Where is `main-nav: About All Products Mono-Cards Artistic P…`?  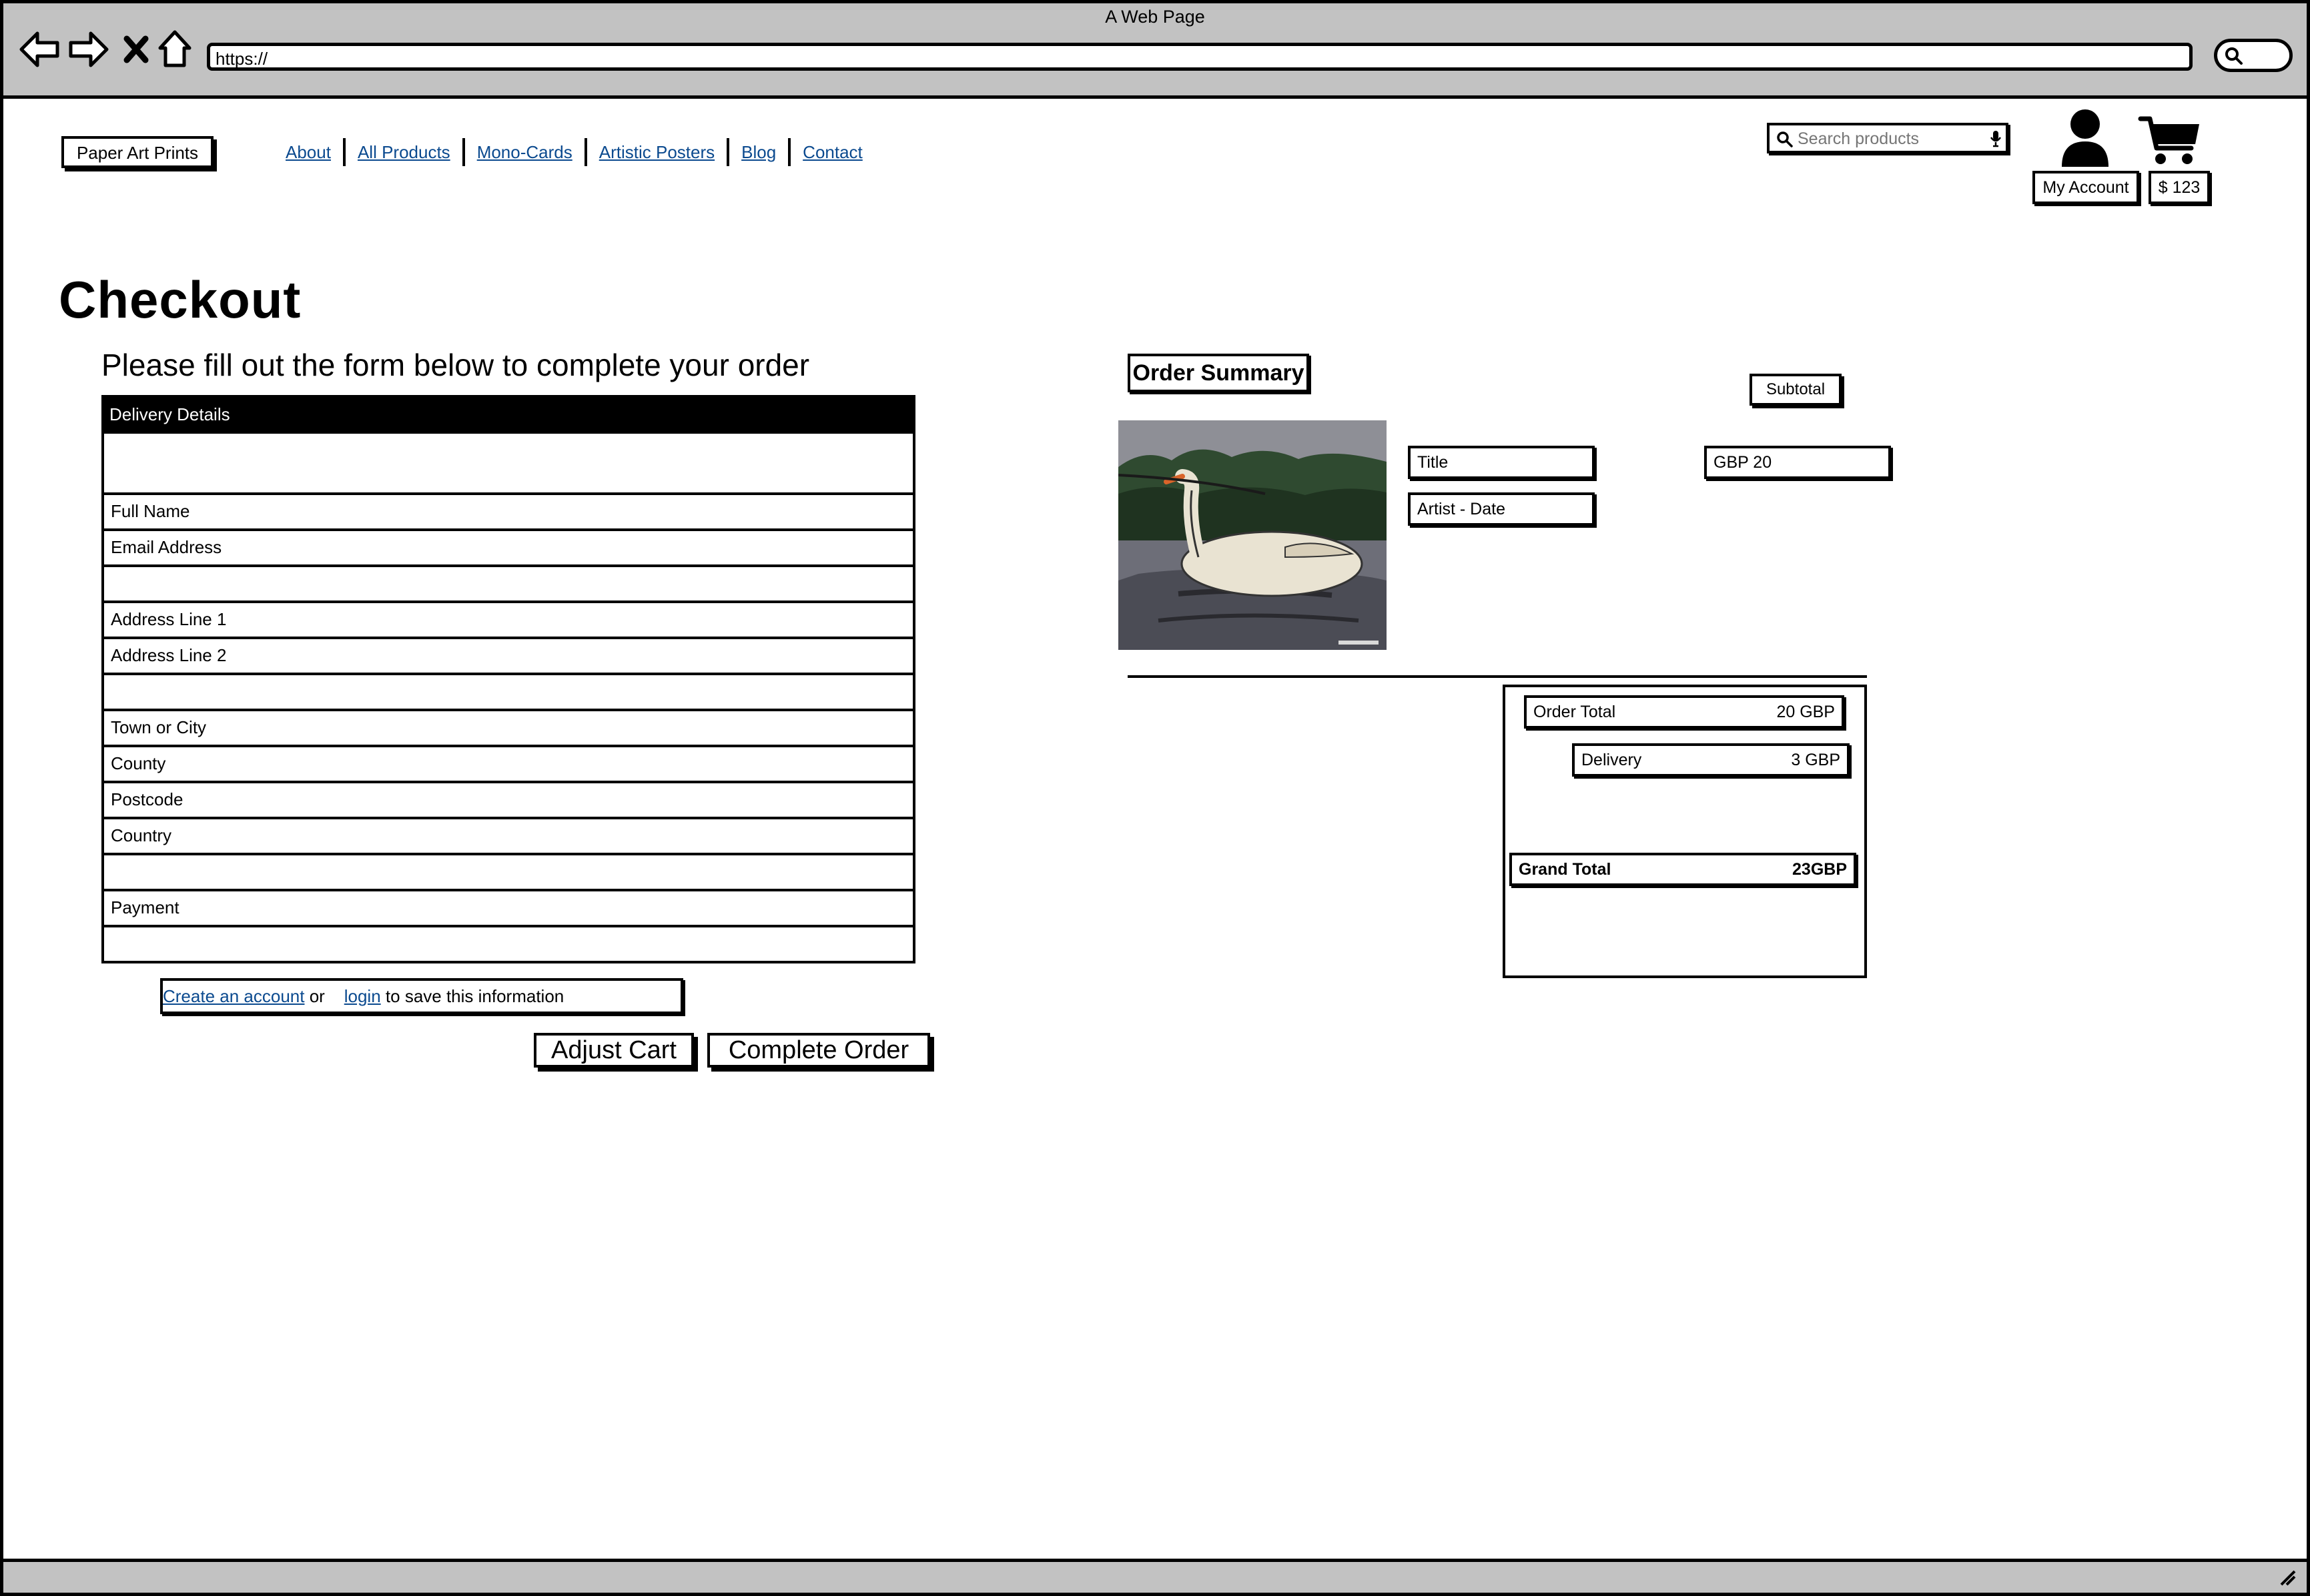
main-nav: About All Products Mono-Cards Artistic P… is located at coordinates (580, 152).